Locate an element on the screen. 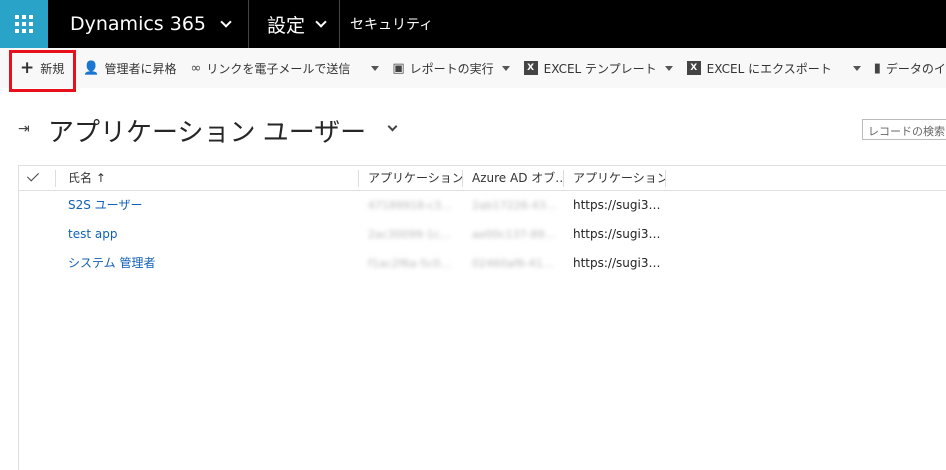  app-launcher-button is located at coordinates (24, 24).